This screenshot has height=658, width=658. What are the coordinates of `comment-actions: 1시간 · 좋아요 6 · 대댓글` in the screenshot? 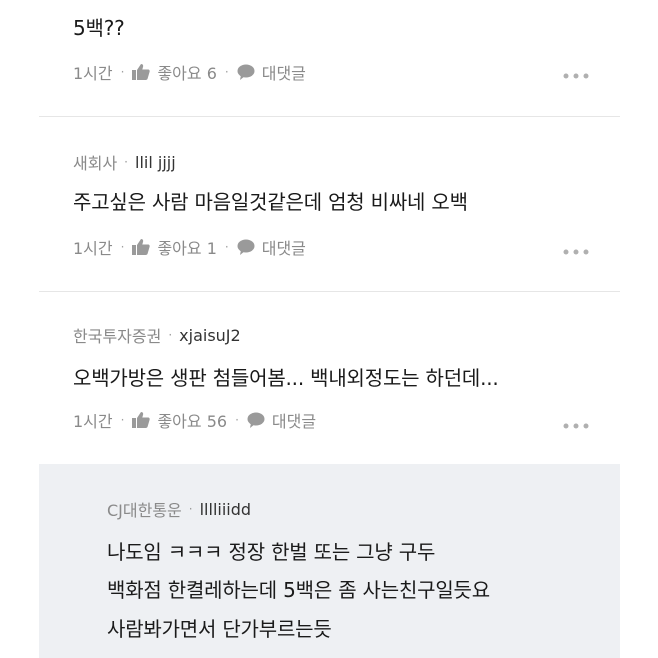 It's located at (189, 72).